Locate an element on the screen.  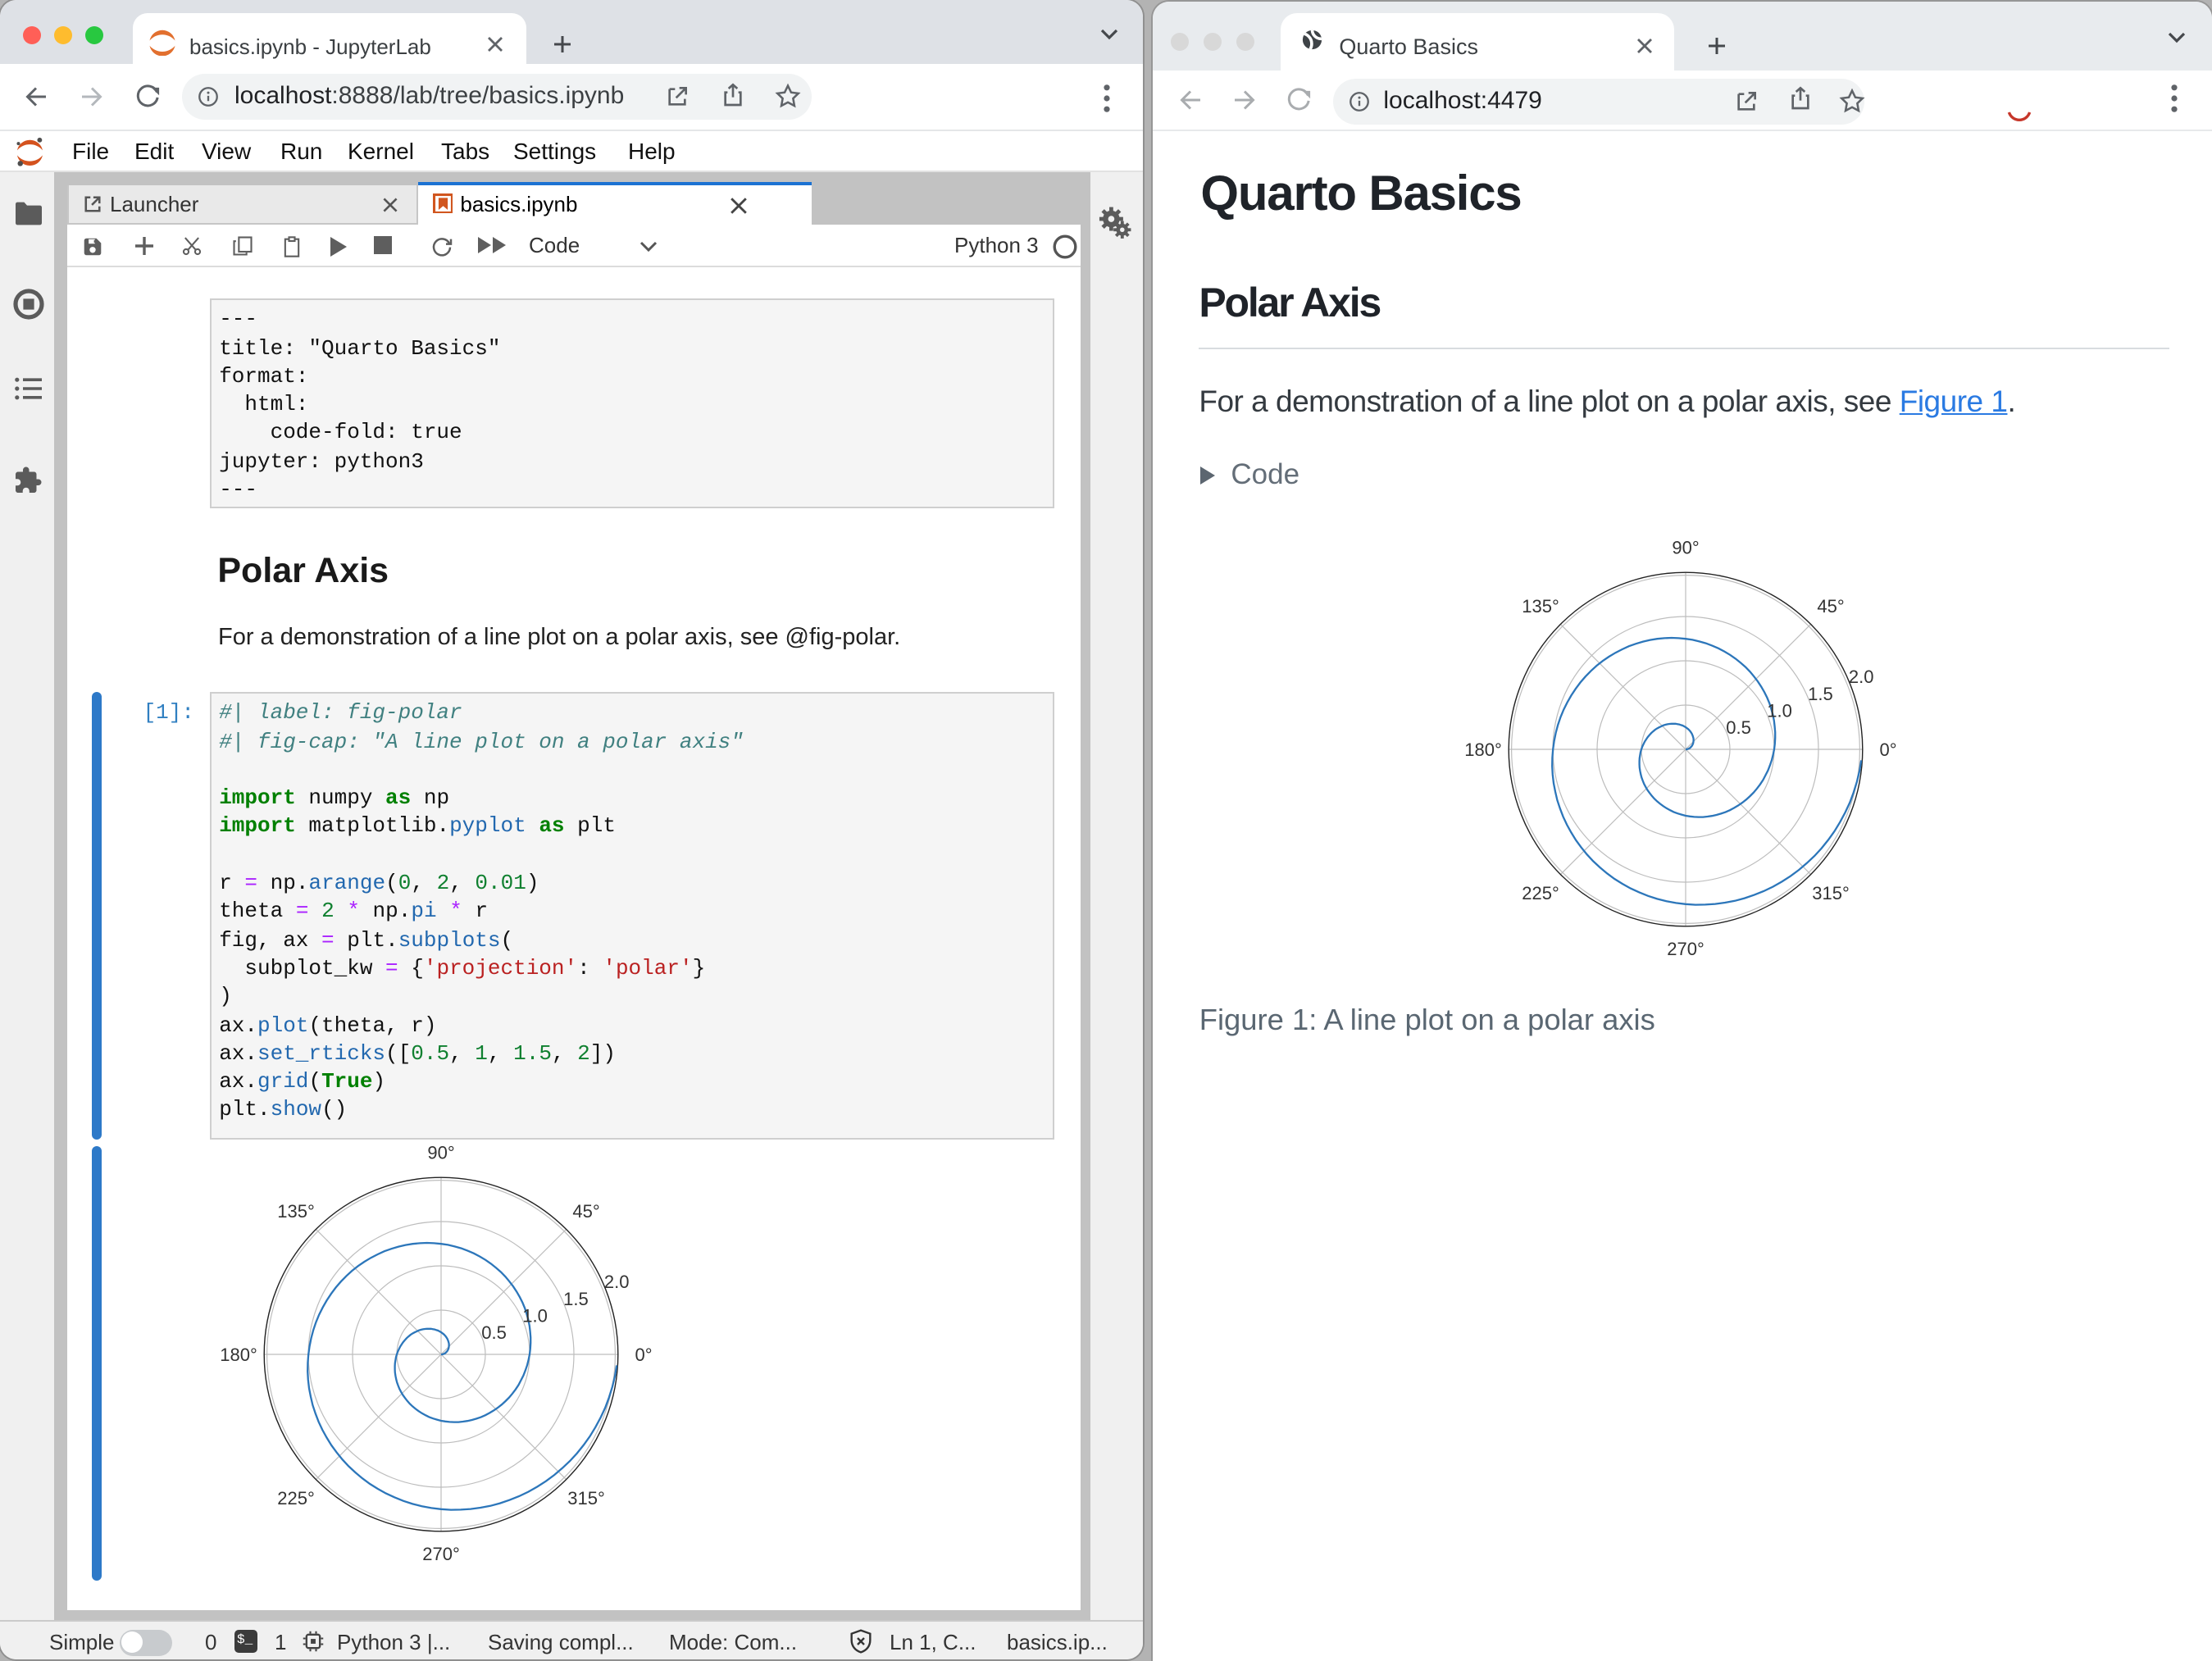
svg-text: 2.0 is located at coordinates (616, 1282).